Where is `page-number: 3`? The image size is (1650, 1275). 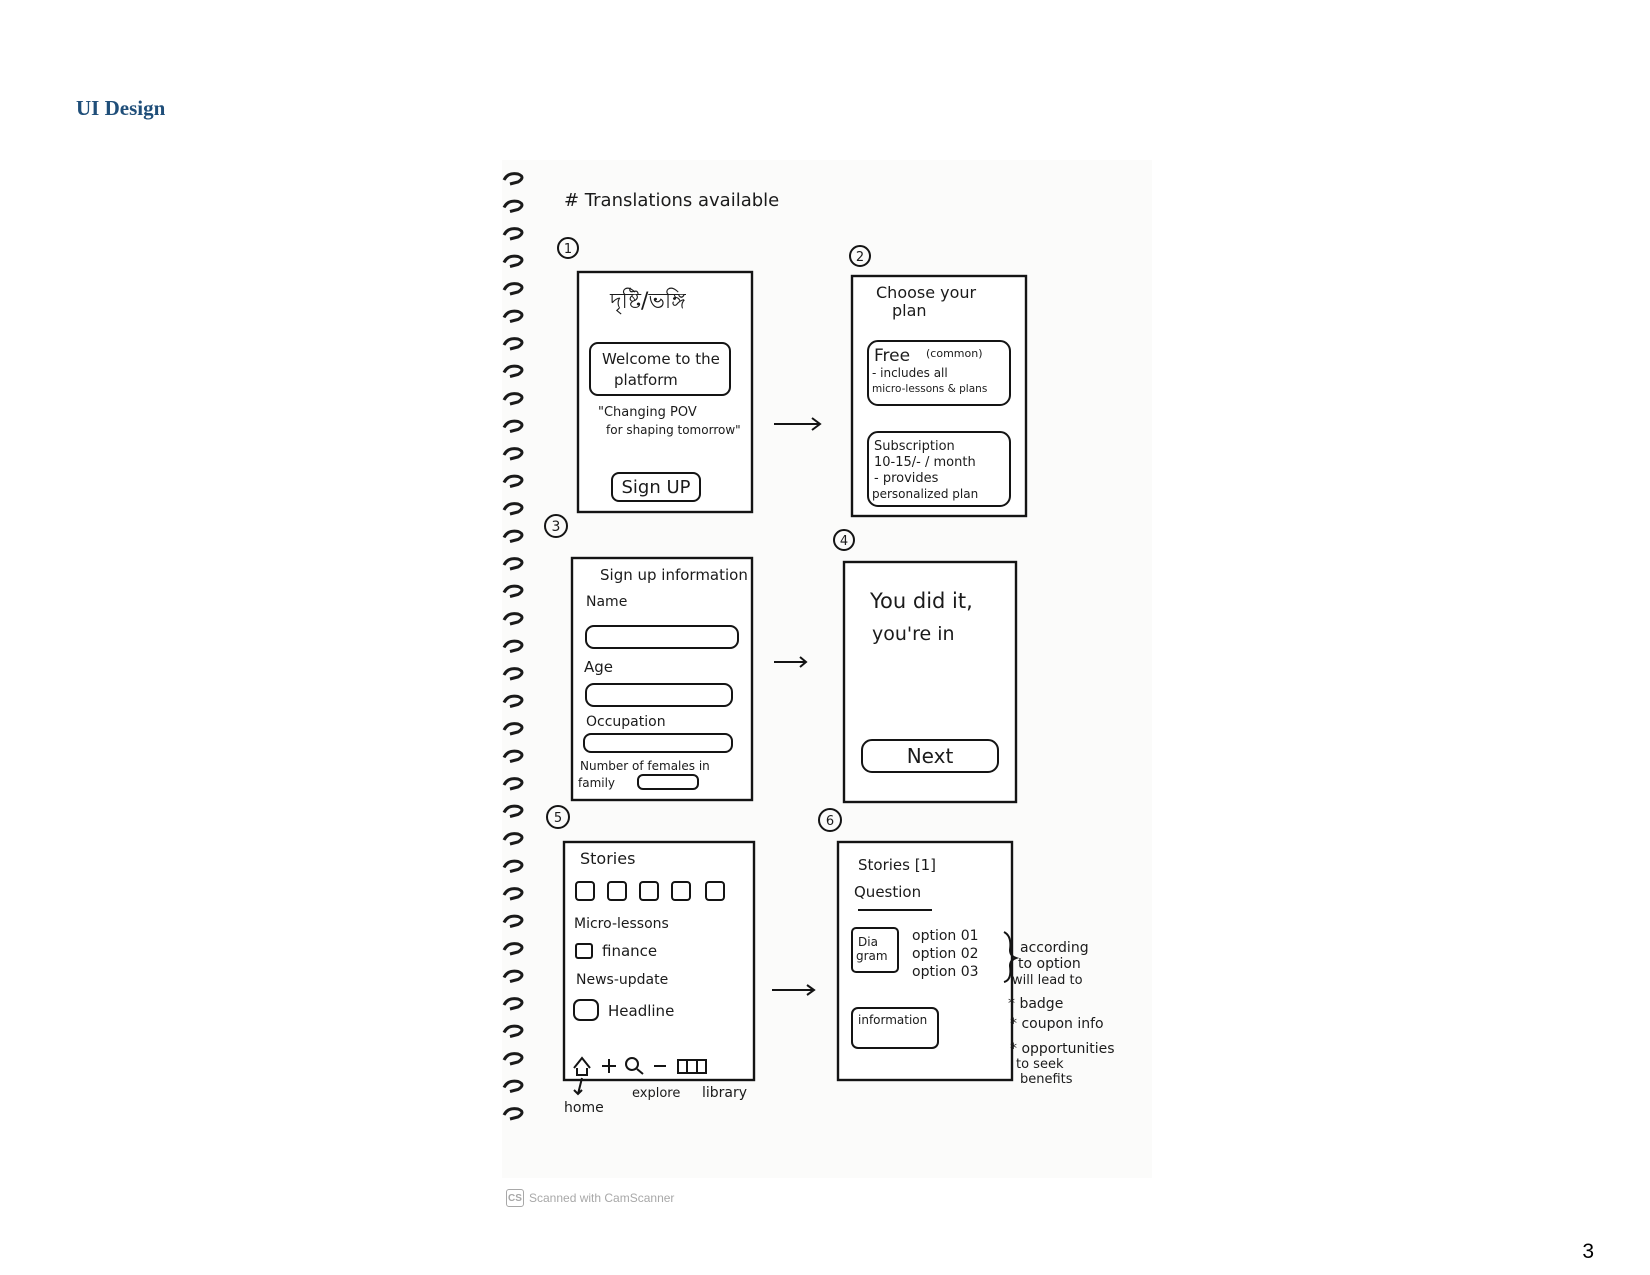
page-number: 3 is located at coordinates (1588, 1251).